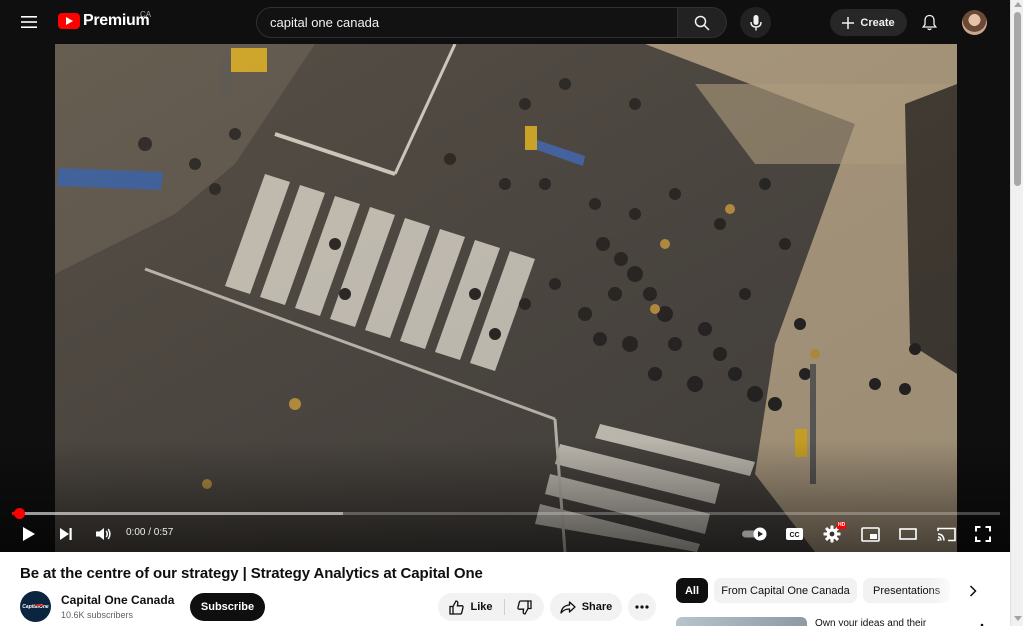  I want to click on miniplayer-button, so click(870, 534).